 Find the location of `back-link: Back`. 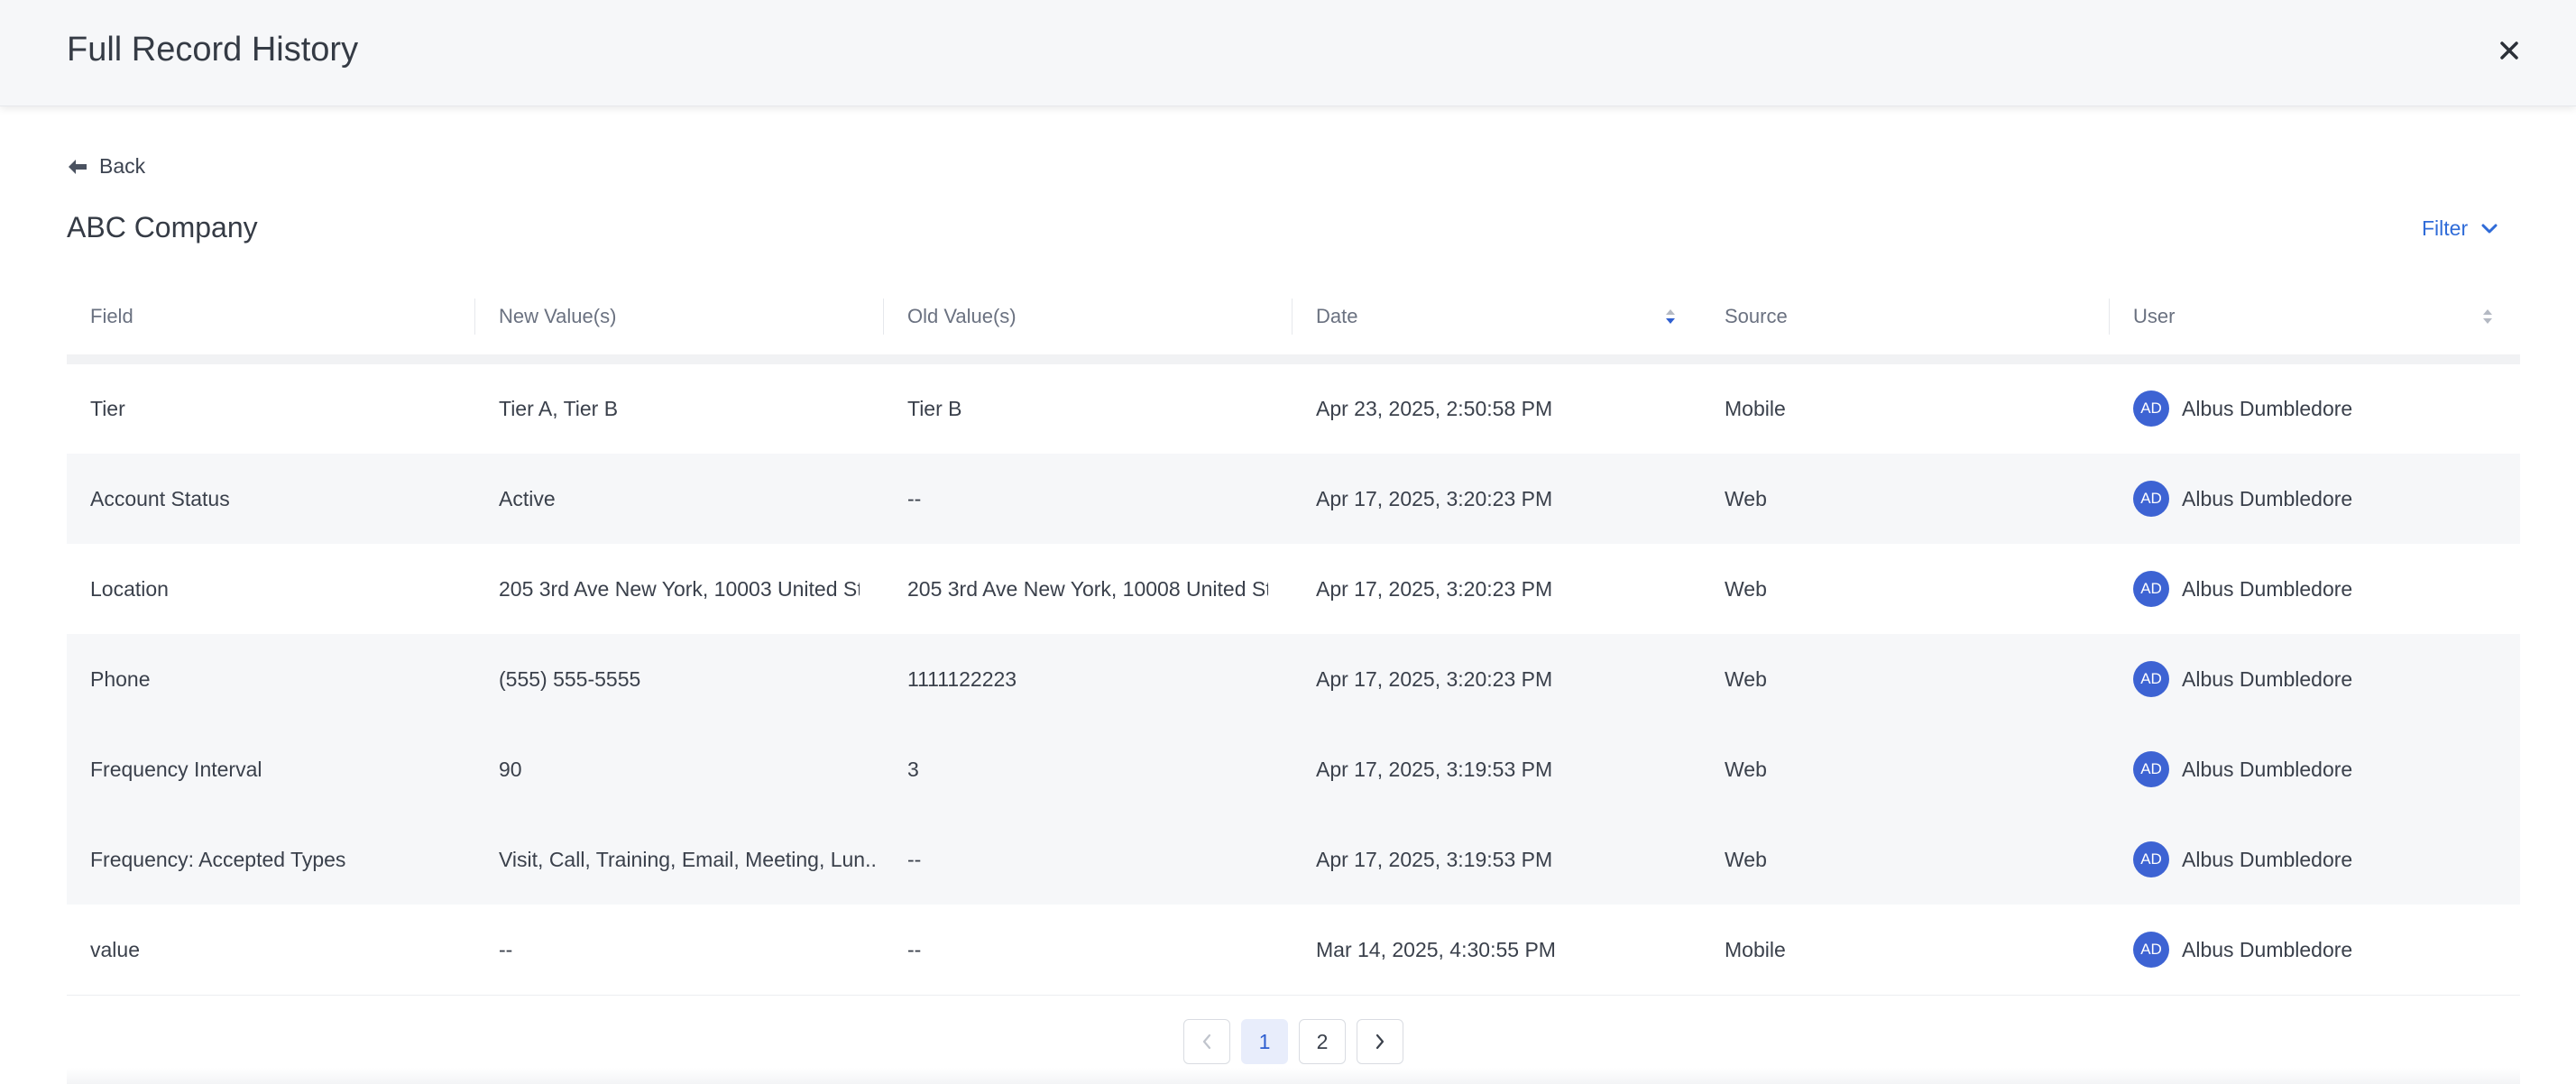

back-link: Back is located at coordinates (106, 166).